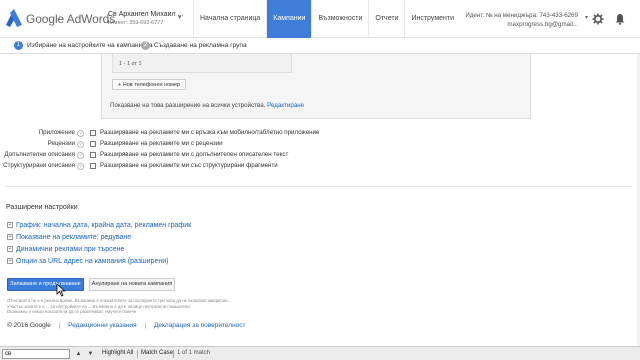 This screenshot has width=640, height=360. I want to click on extension-text: Разширяване на рекламите ми с рецензии, so click(161, 143).